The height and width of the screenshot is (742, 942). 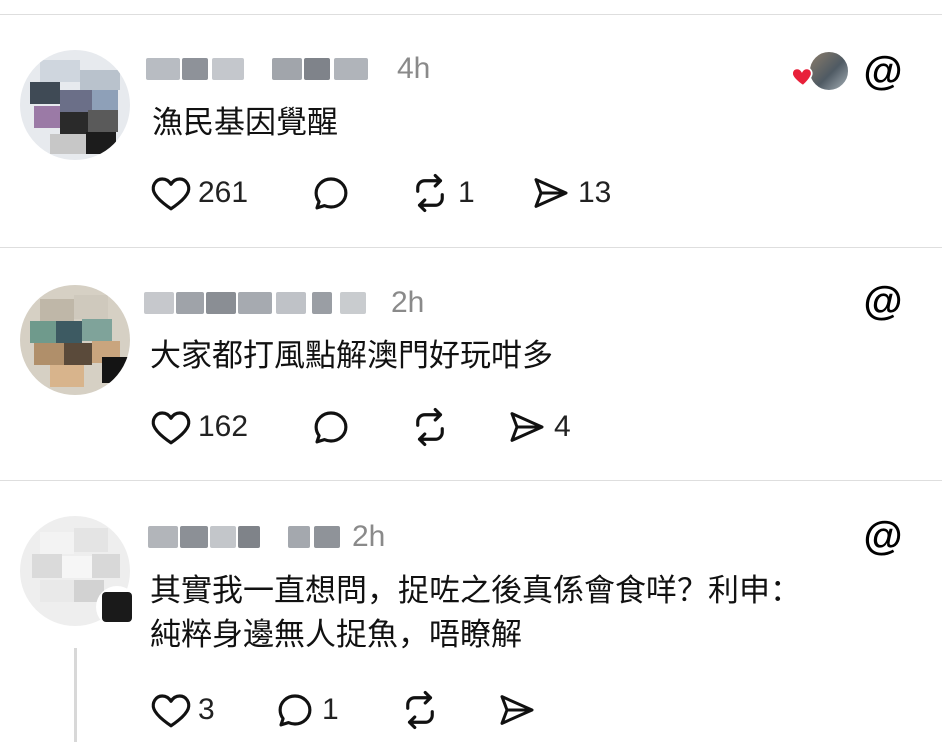 What do you see at coordinates (206, 709) in the screenshot?
I see `like-count: 3` at bounding box center [206, 709].